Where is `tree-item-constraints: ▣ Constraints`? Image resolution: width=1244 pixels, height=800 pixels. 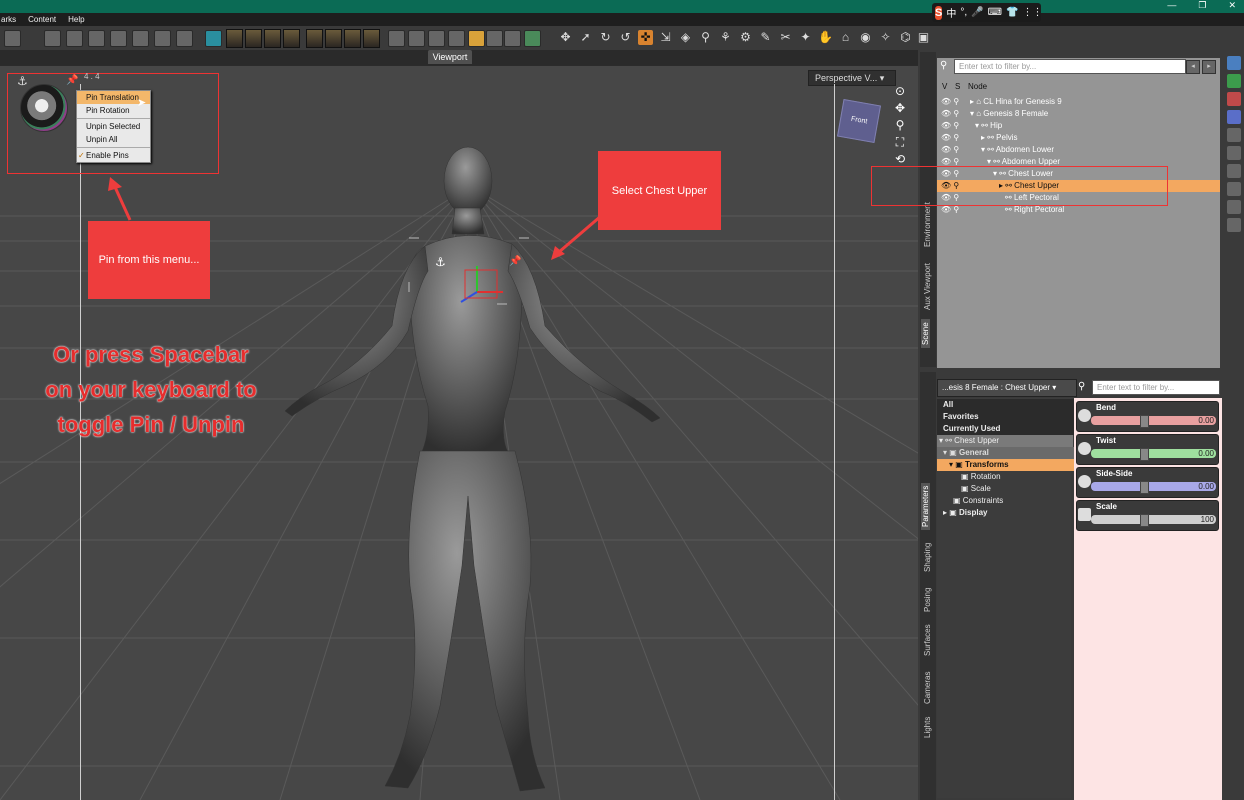
tree-item-constraints: ▣ Constraints is located at coordinates (1012, 501).